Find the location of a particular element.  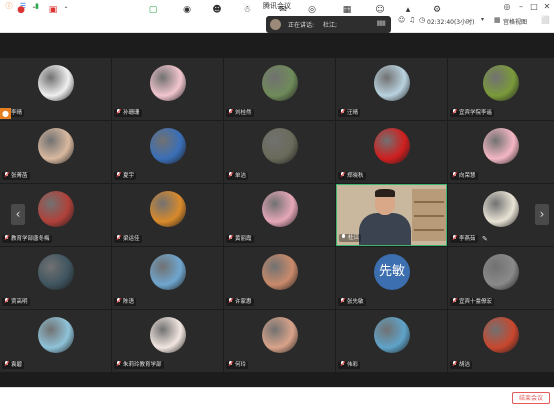

participant-name: 宜宾学院李遥 is located at coordinates (472, 113).